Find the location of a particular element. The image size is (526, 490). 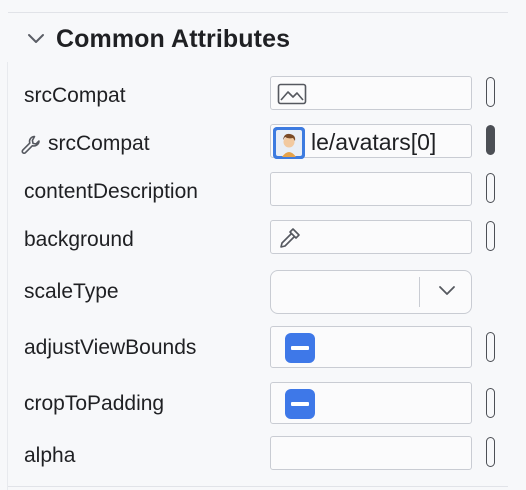

srccompat-image-field is located at coordinates (371, 93).